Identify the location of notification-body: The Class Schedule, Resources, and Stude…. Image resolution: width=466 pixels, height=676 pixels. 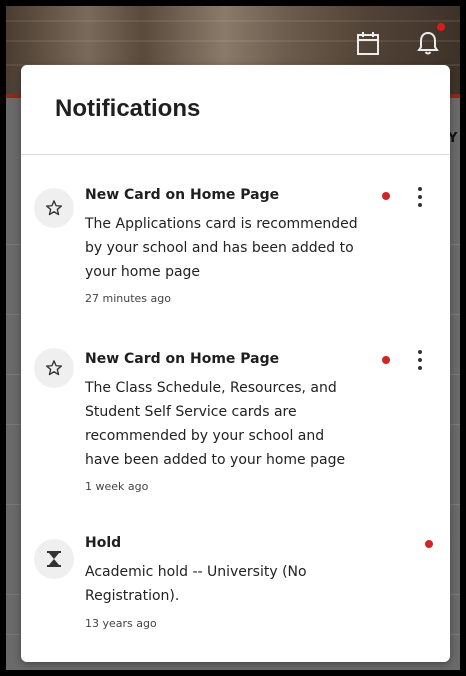
(230, 424).